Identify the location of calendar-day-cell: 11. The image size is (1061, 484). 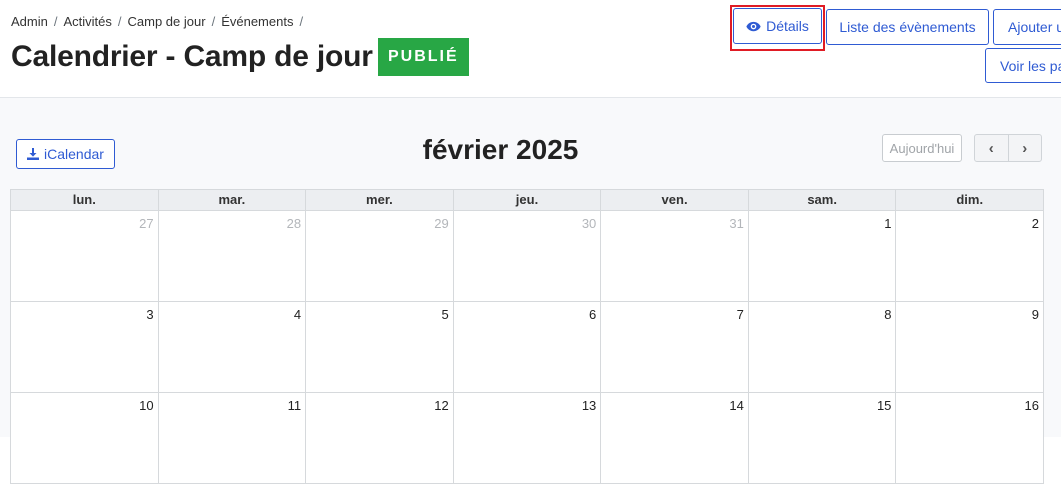
(232, 438).